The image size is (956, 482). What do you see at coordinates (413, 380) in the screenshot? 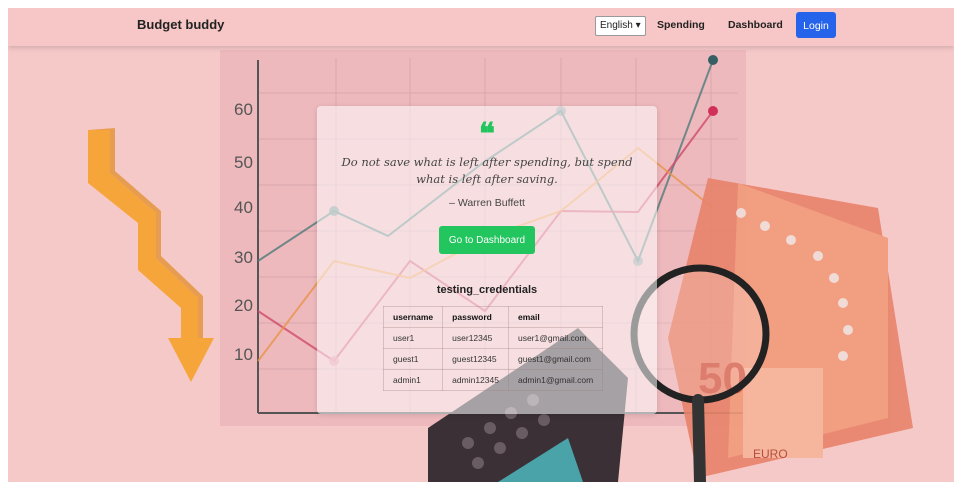
I see `cell-username: admin1` at bounding box center [413, 380].